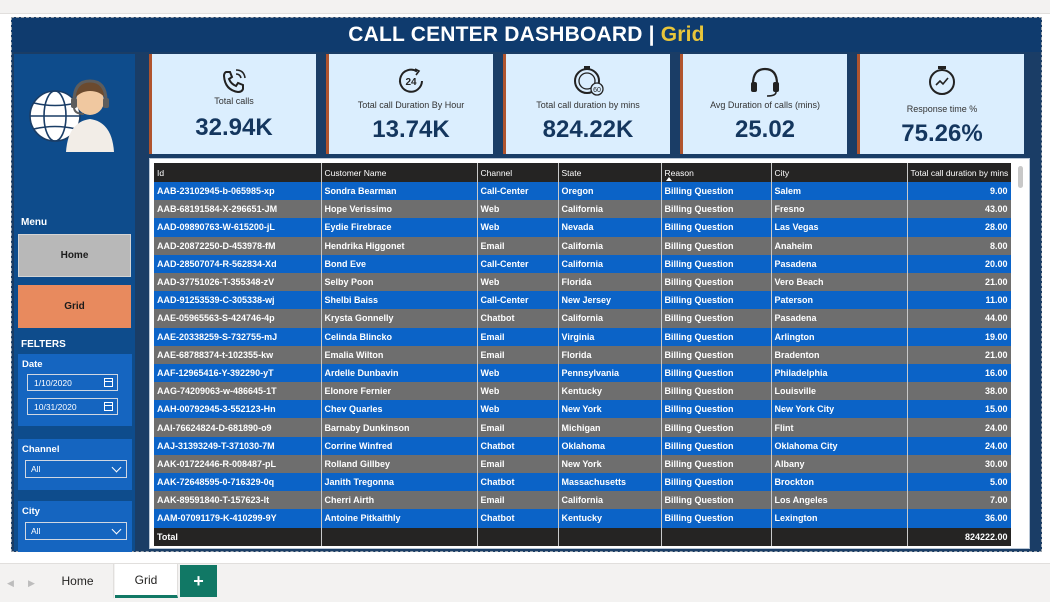  Describe the element at coordinates (238, 500) in the screenshot. I see `table-cell: AAK-89591840-T-157623-lt` at that location.